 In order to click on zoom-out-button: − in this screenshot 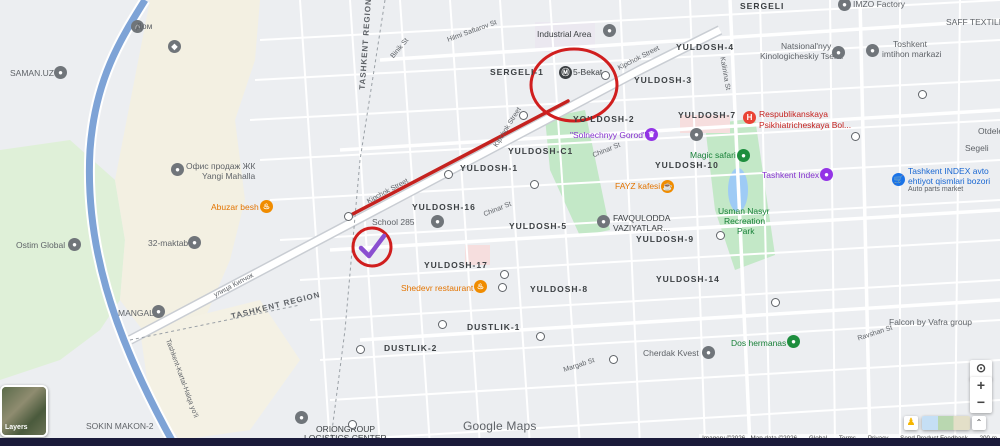, I will do `click(981, 402)`.